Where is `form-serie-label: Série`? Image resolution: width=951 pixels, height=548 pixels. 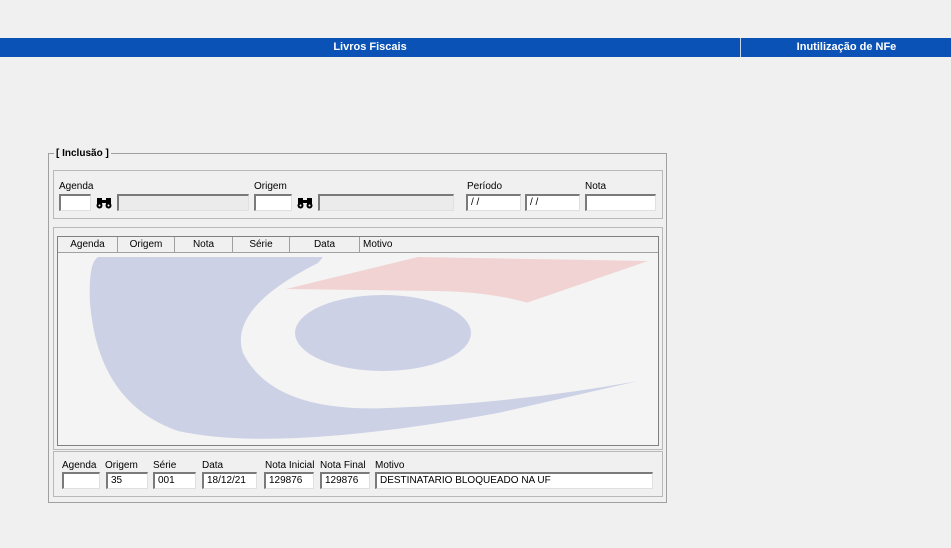 form-serie-label: Série is located at coordinates (165, 465).